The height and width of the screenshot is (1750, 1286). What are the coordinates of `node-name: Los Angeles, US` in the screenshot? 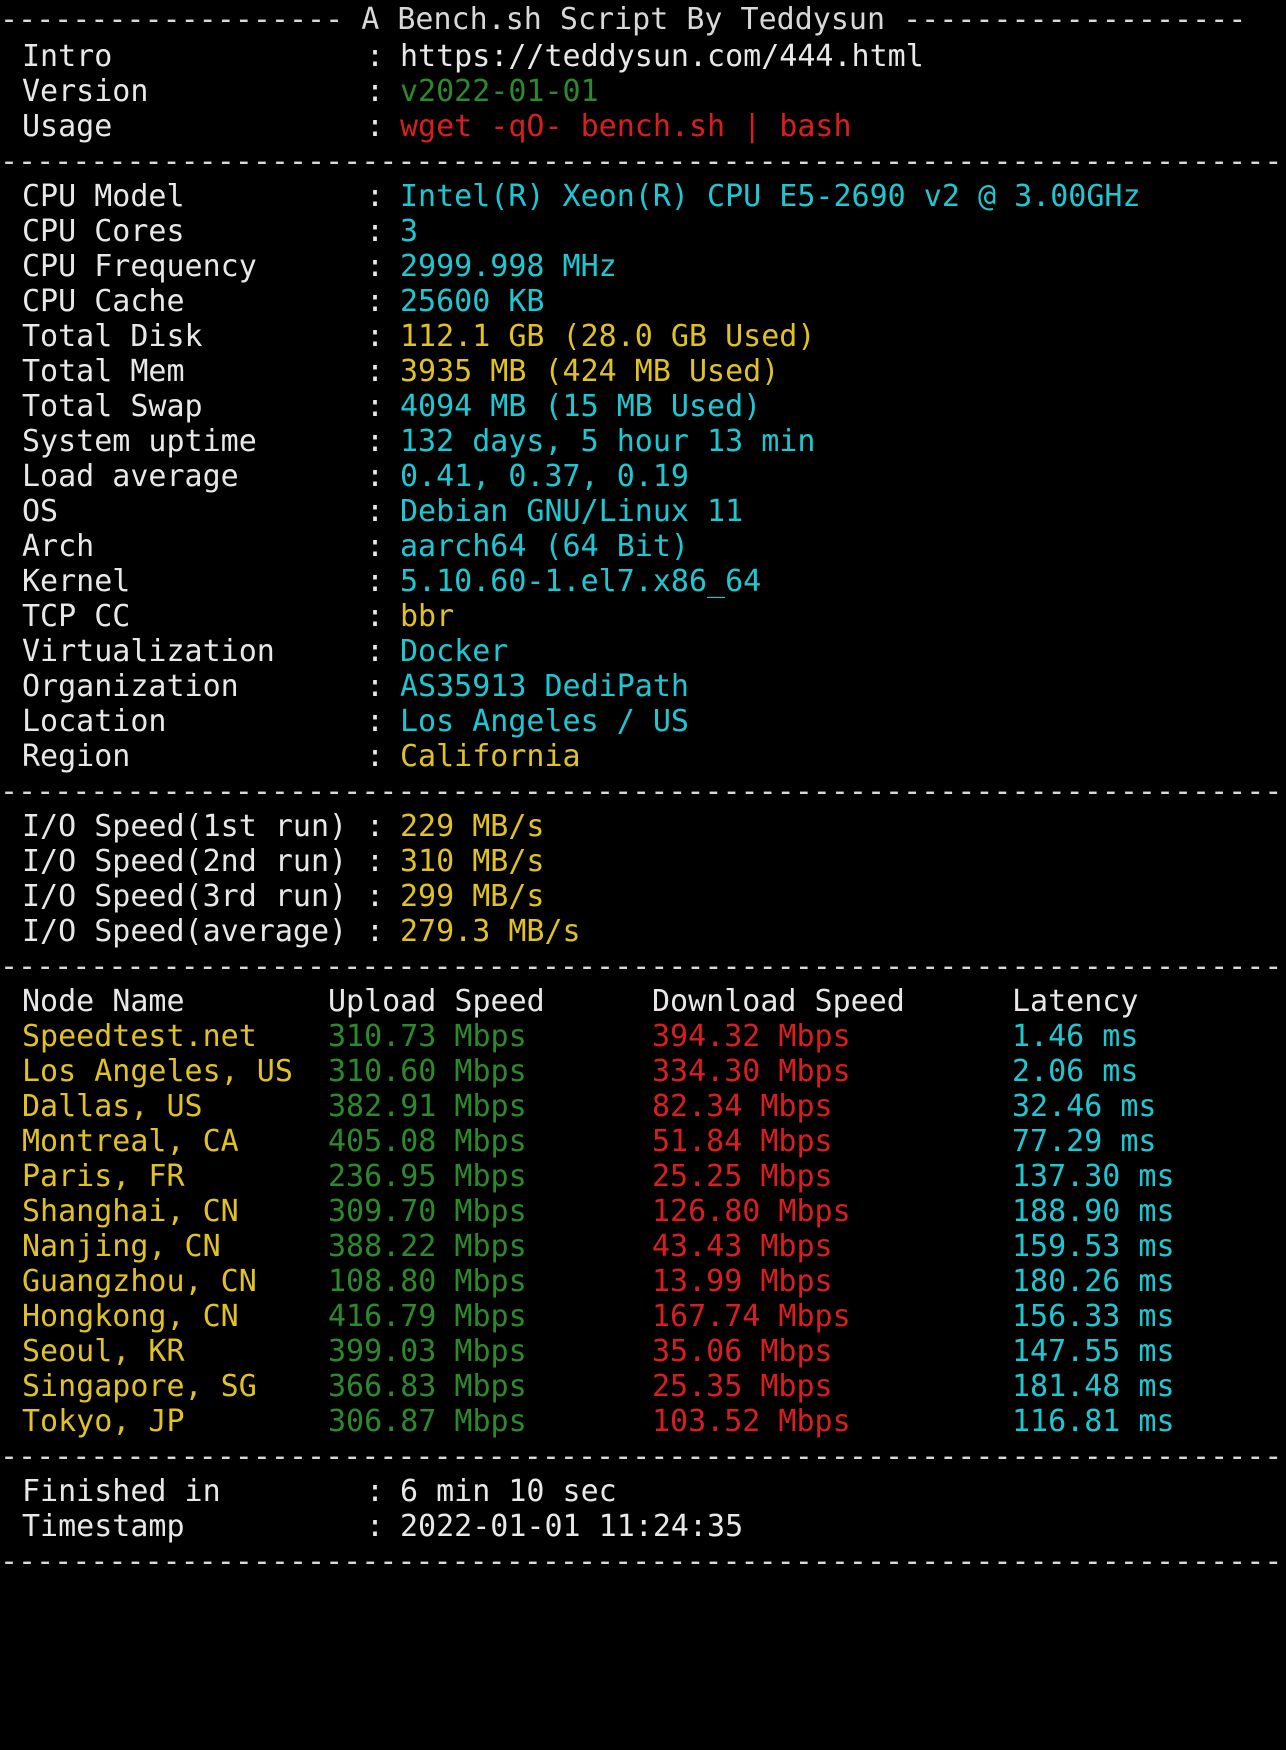 It's located at (157, 1071).